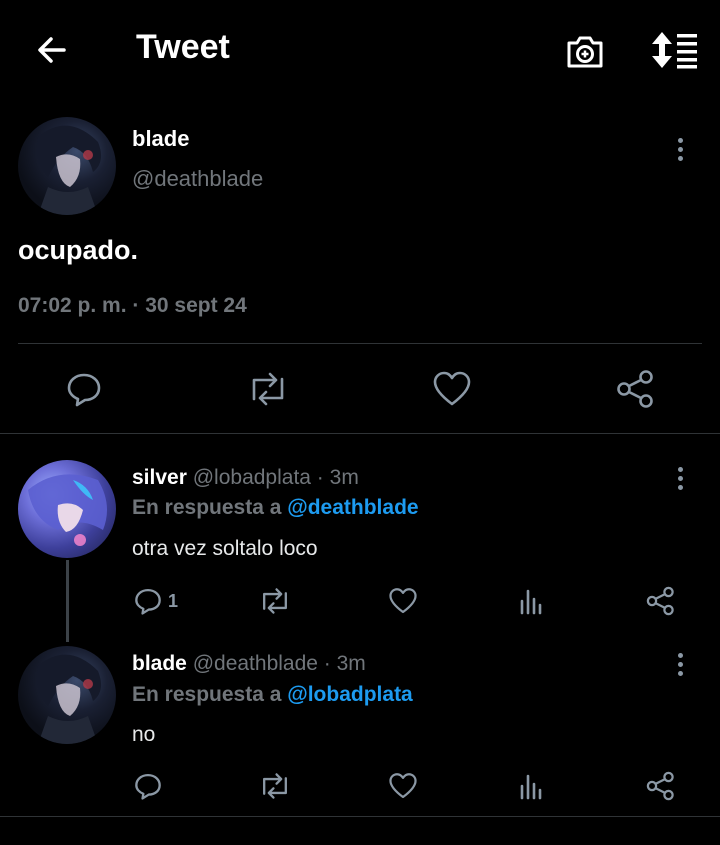 This screenshot has height=845, width=720. What do you see at coordinates (160, 139) in the screenshot?
I see `author-name: blade` at bounding box center [160, 139].